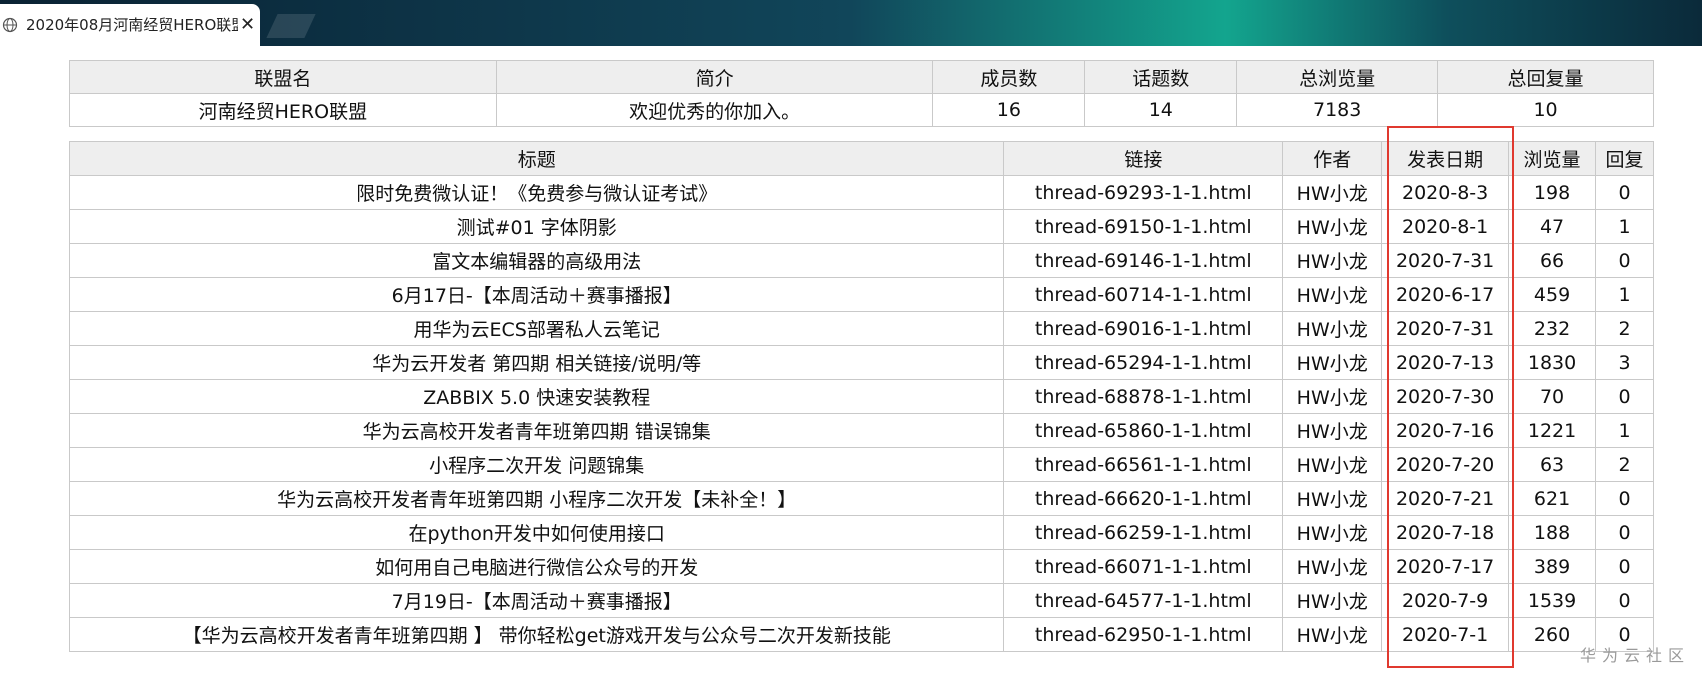 This screenshot has height=679, width=1702. Describe the element at coordinates (1552, 464) in the screenshot. I see `thread-views: 63` at that location.